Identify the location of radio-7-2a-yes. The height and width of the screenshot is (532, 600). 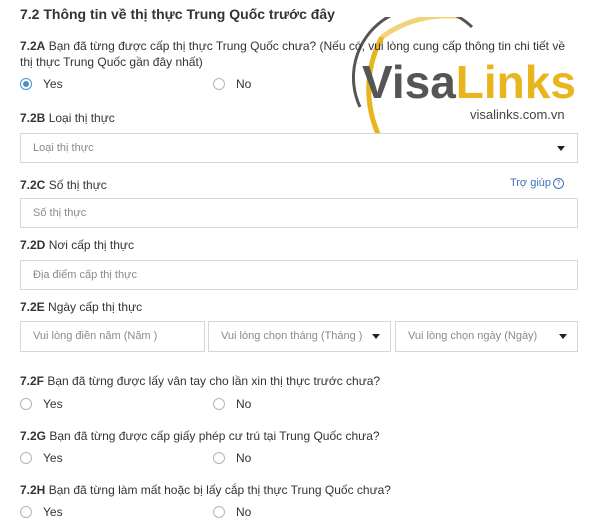
(26, 84).